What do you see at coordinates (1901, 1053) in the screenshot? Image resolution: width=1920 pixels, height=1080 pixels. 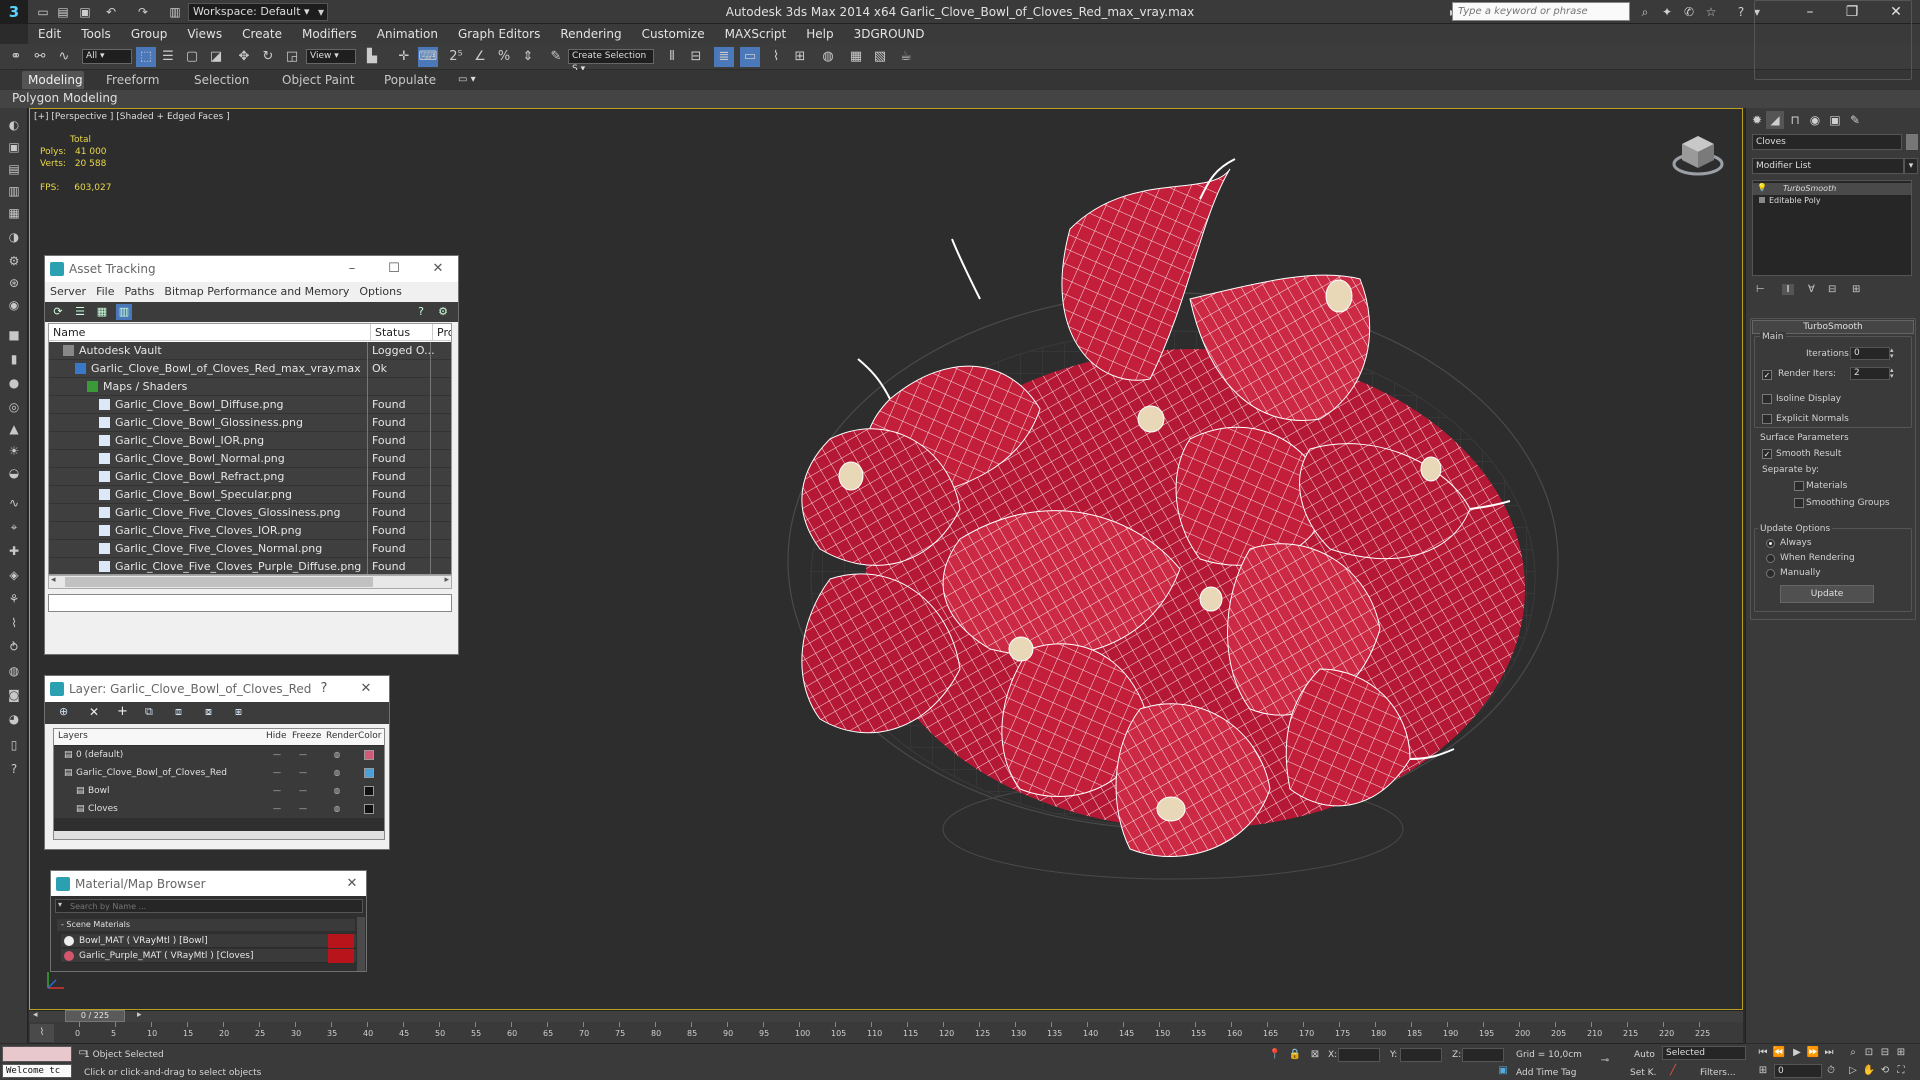 I see `zoom-extents-all-icon: ⊞` at bounding box center [1901, 1053].